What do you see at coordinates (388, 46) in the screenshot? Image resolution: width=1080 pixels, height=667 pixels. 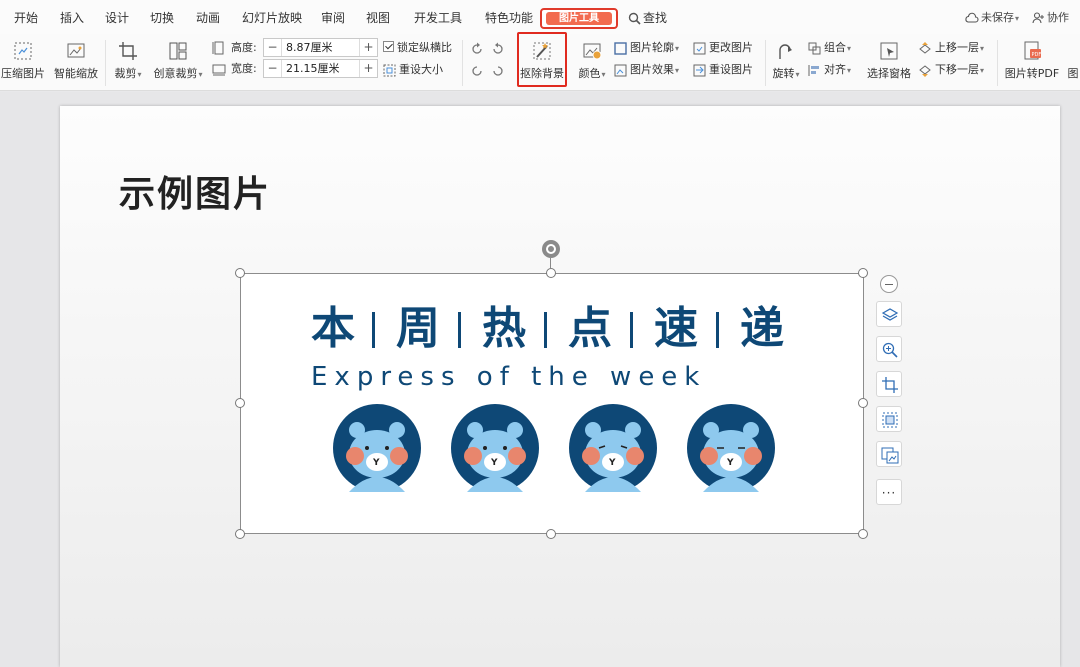 I see `checkbox-checked` at bounding box center [388, 46].